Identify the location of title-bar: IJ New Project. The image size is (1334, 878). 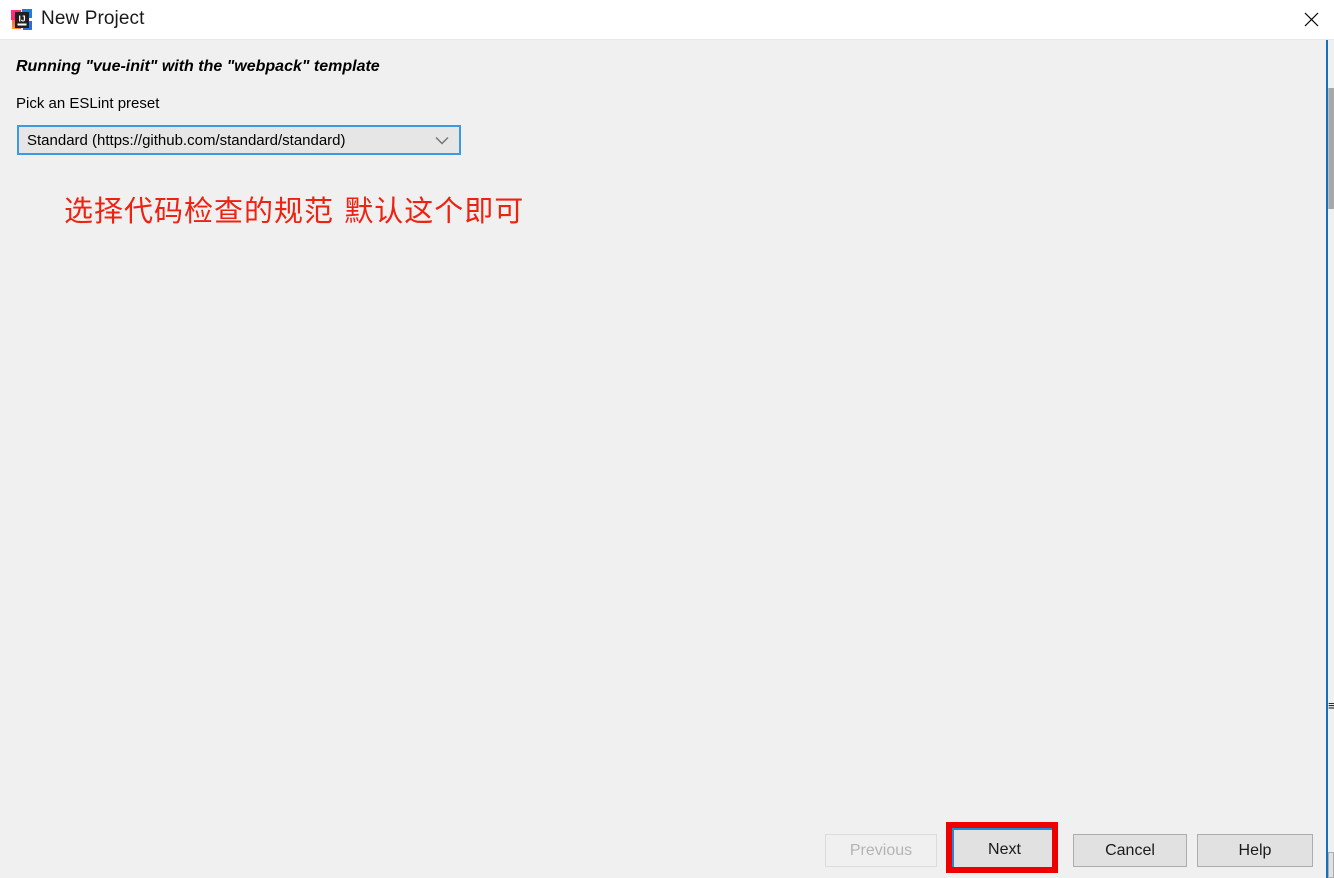
(667, 20).